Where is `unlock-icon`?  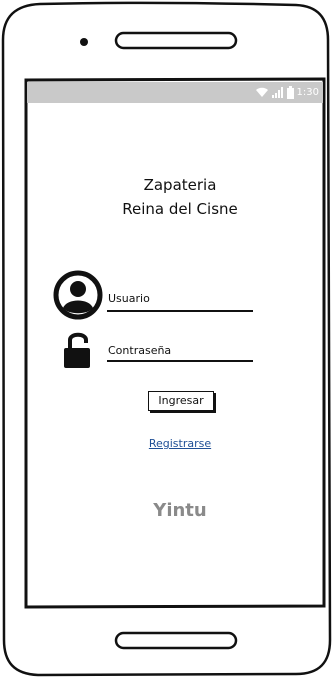
unlock-icon is located at coordinates (77, 350).